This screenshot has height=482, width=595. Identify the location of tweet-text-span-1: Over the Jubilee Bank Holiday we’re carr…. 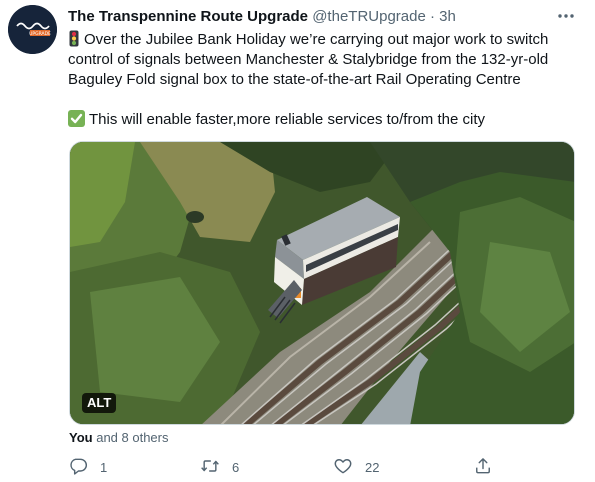
(316, 39).